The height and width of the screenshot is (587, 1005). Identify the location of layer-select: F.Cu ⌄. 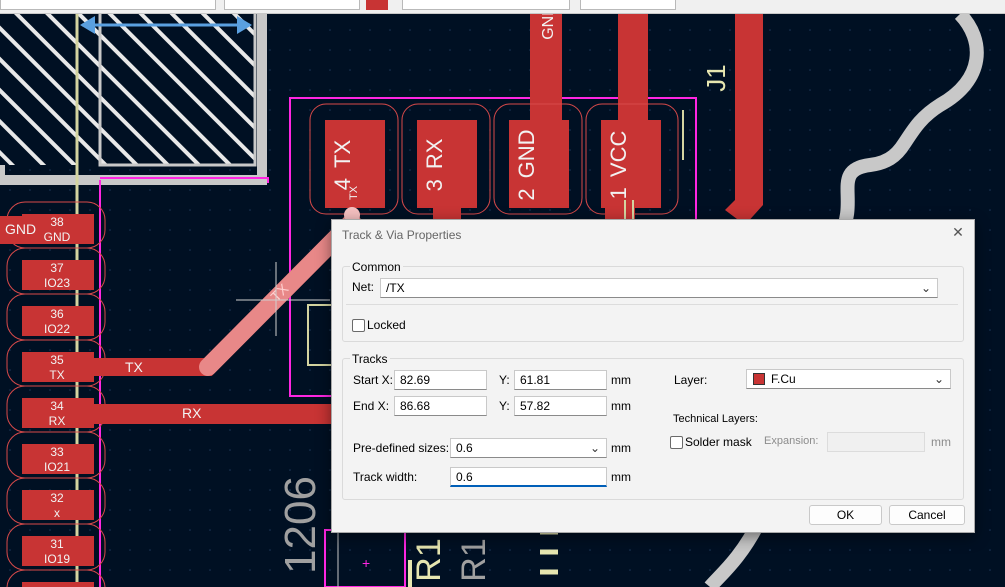
(848, 379).